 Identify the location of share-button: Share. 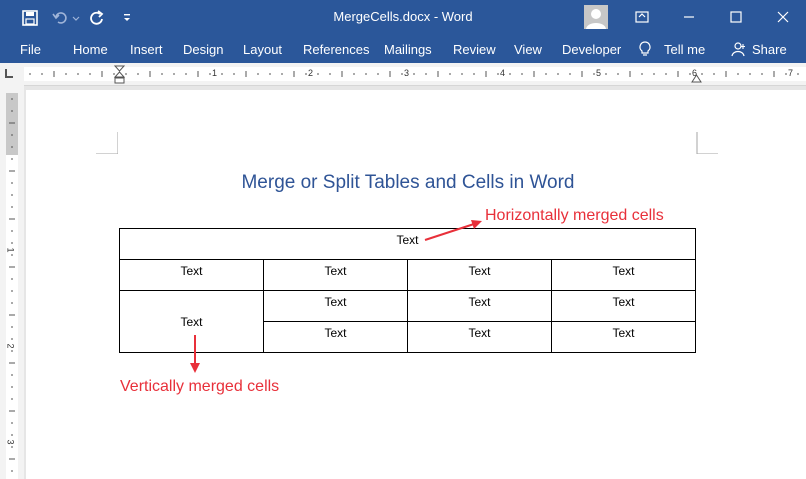
(769, 49).